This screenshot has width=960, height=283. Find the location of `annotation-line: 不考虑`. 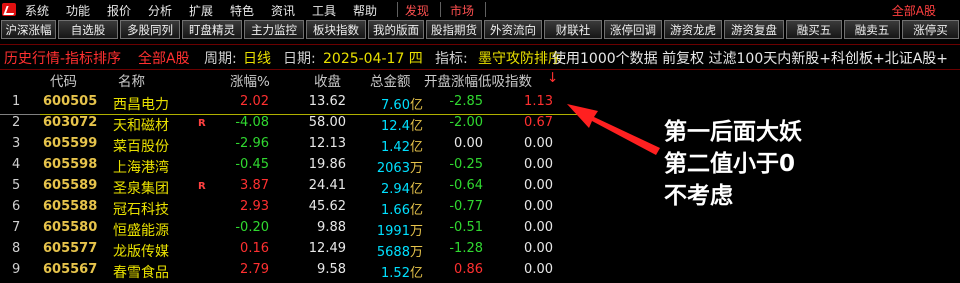

annotation-line: 不考虑 is located at coordinates (698, 196).